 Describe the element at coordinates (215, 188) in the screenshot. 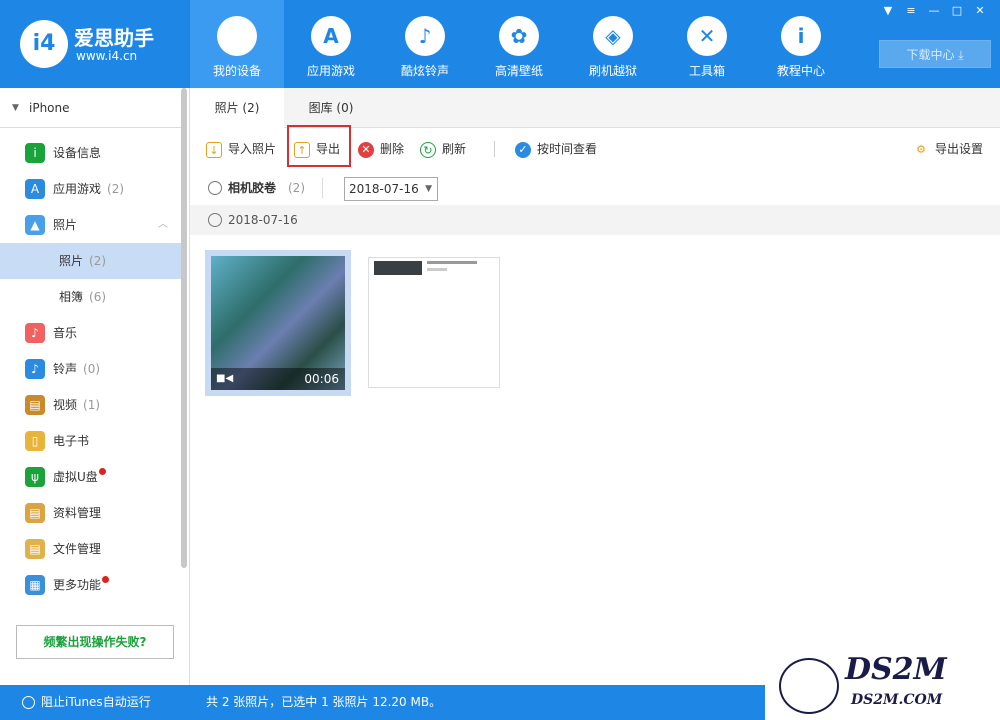

I see `album-radio` at that location.